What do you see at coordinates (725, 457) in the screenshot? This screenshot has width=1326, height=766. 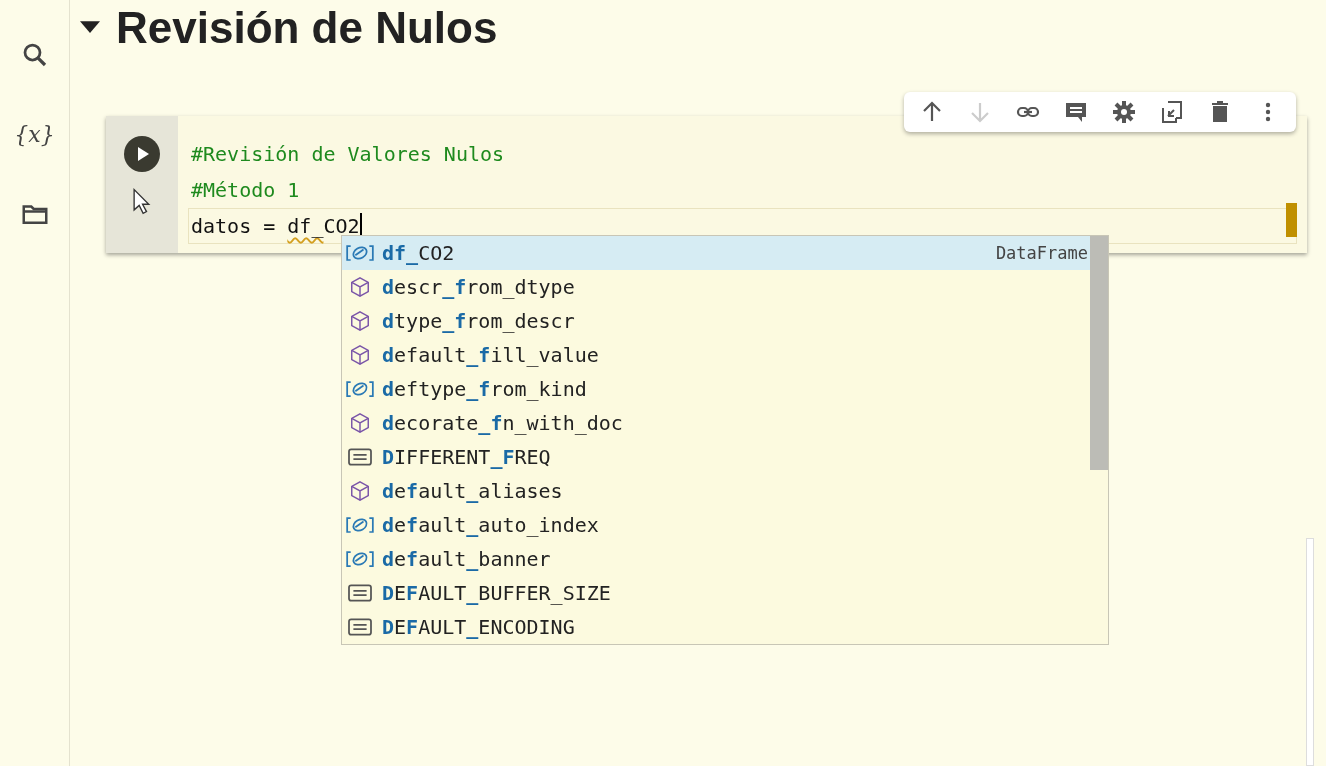 I see `suggestion-item: DIFFERENT_FREQ` at bounding box center [725, 457].